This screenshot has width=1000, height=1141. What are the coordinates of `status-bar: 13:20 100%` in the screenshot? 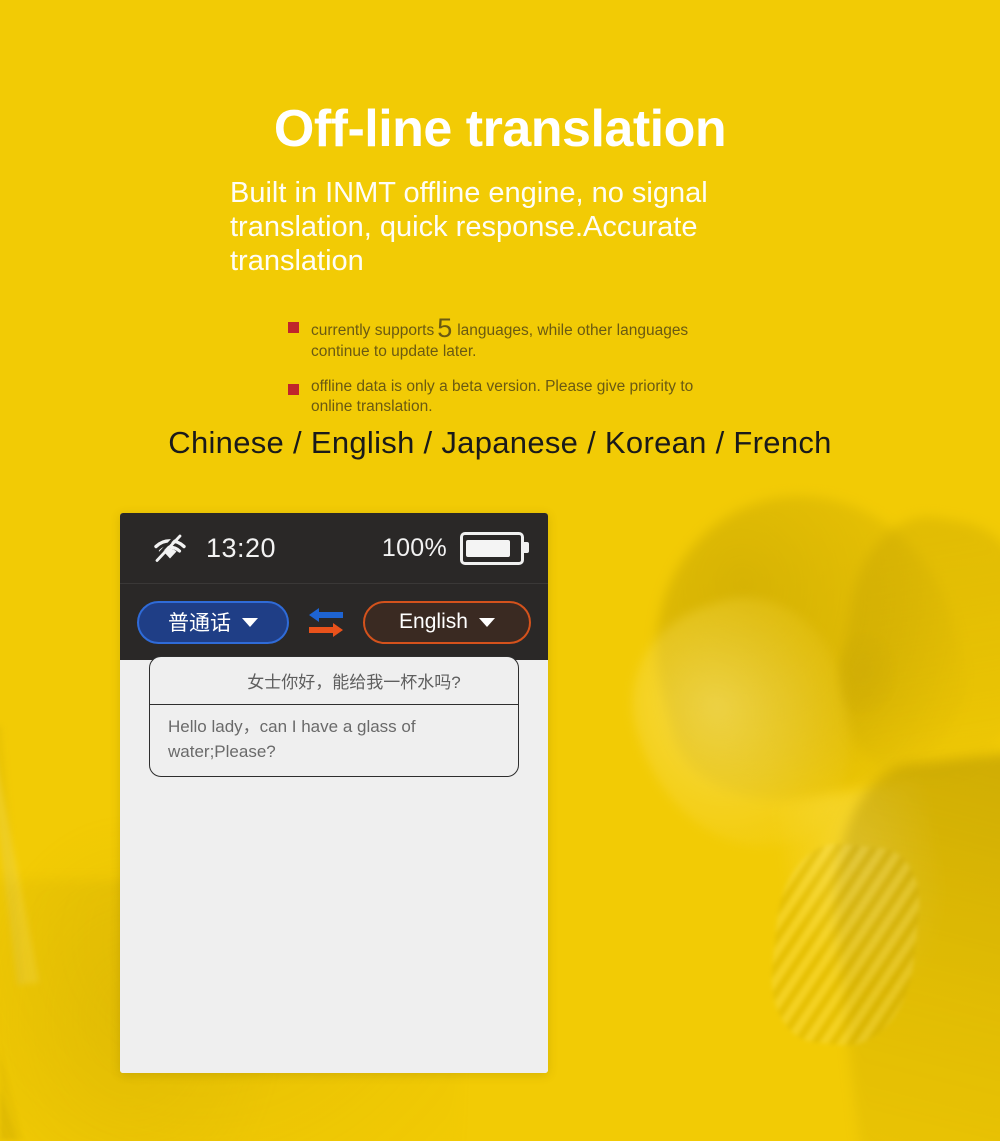 It's located at (334, 548).